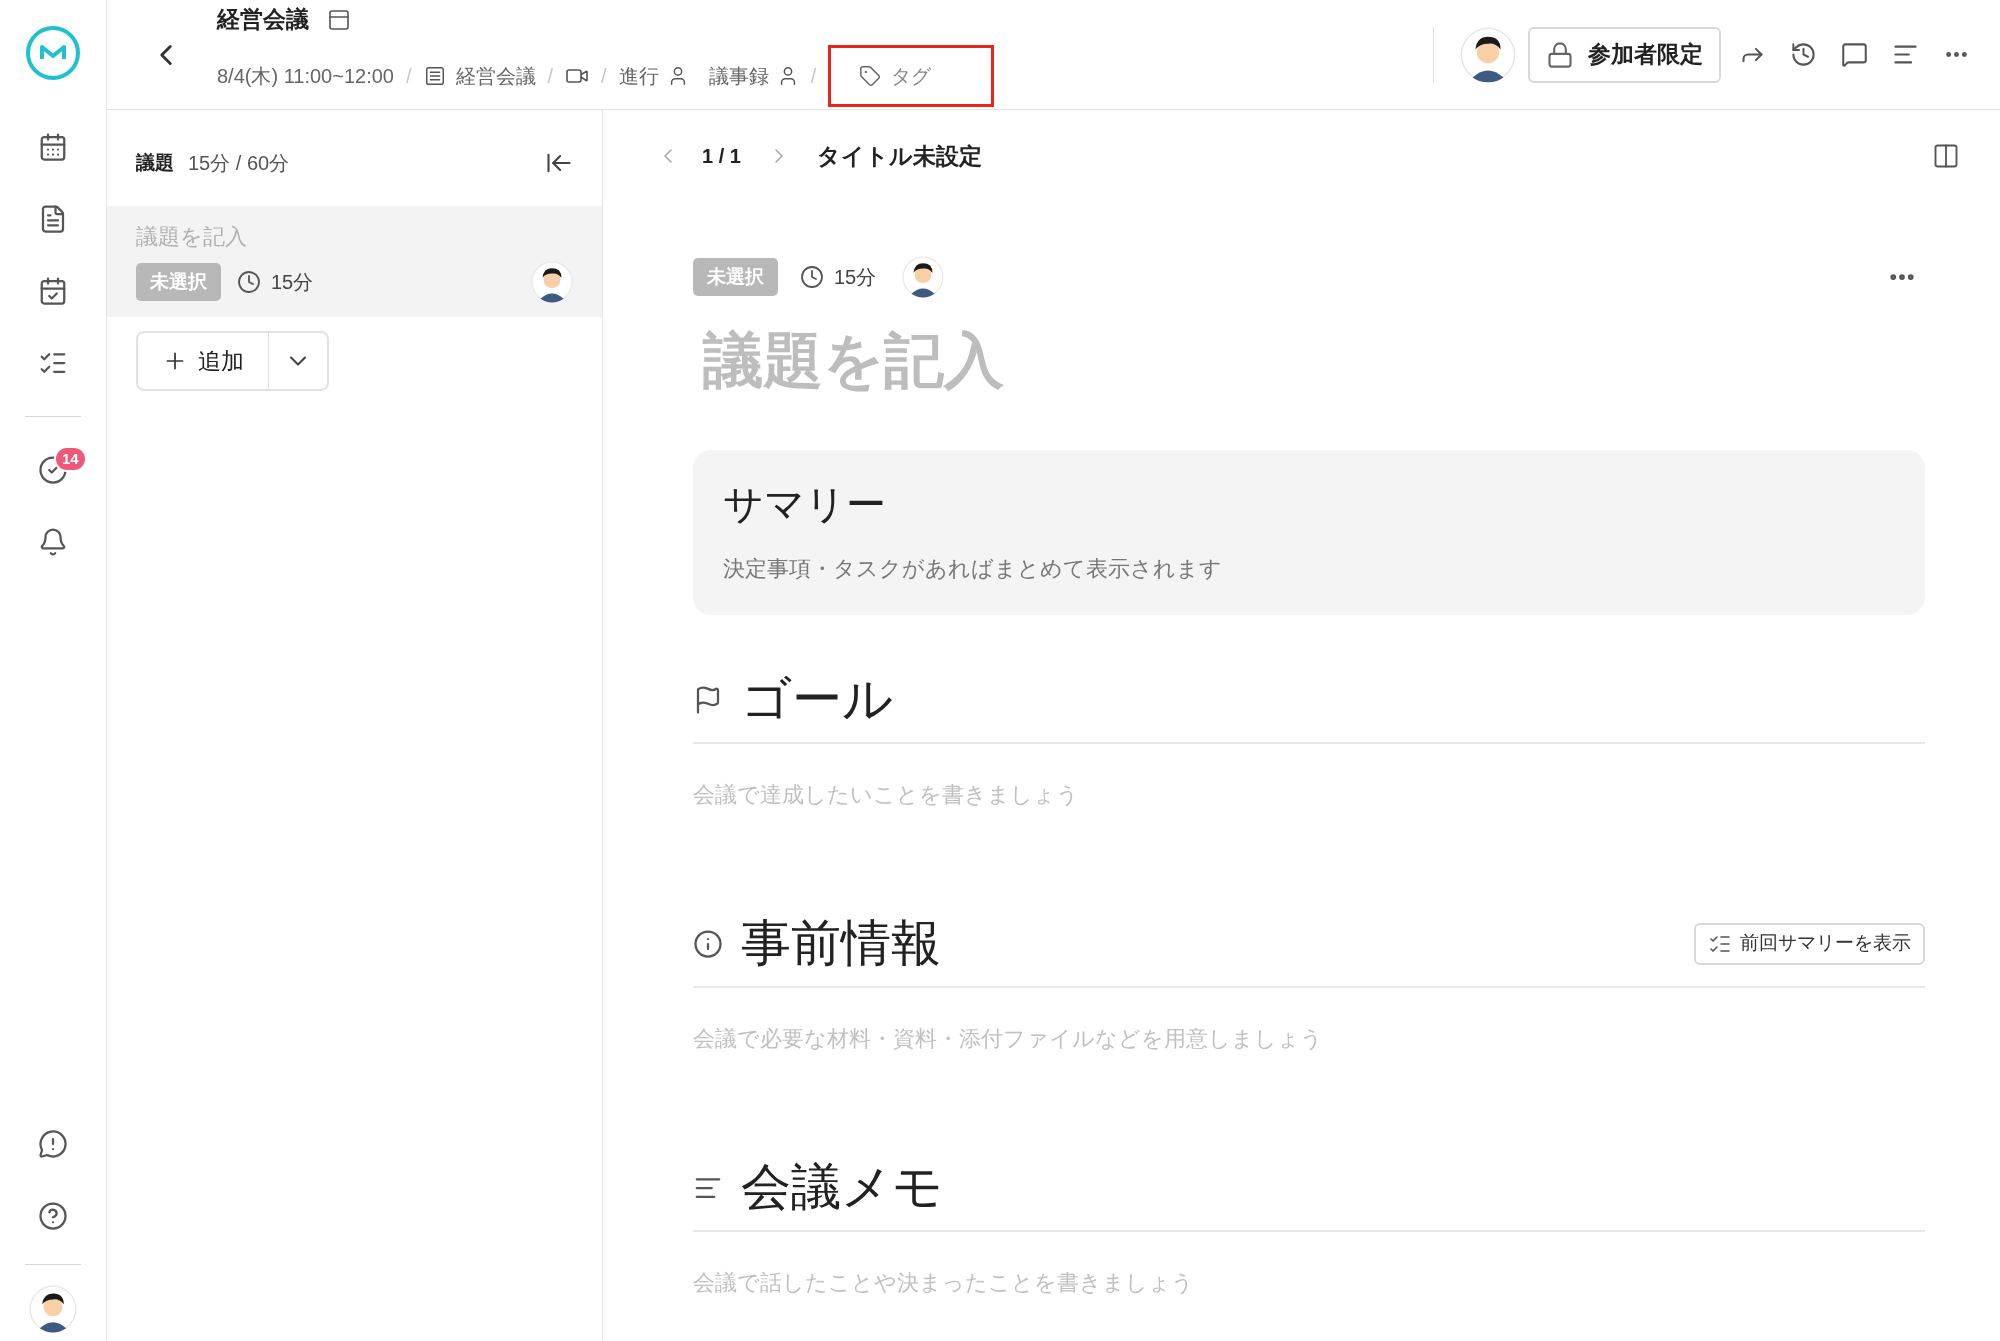 The width and height of the screenshot is (2000, 1341). Describe the element at coordinates (354, 261) in the screenshot. I see `agenda-item: 議題を記入 未選択 15分` at that location.